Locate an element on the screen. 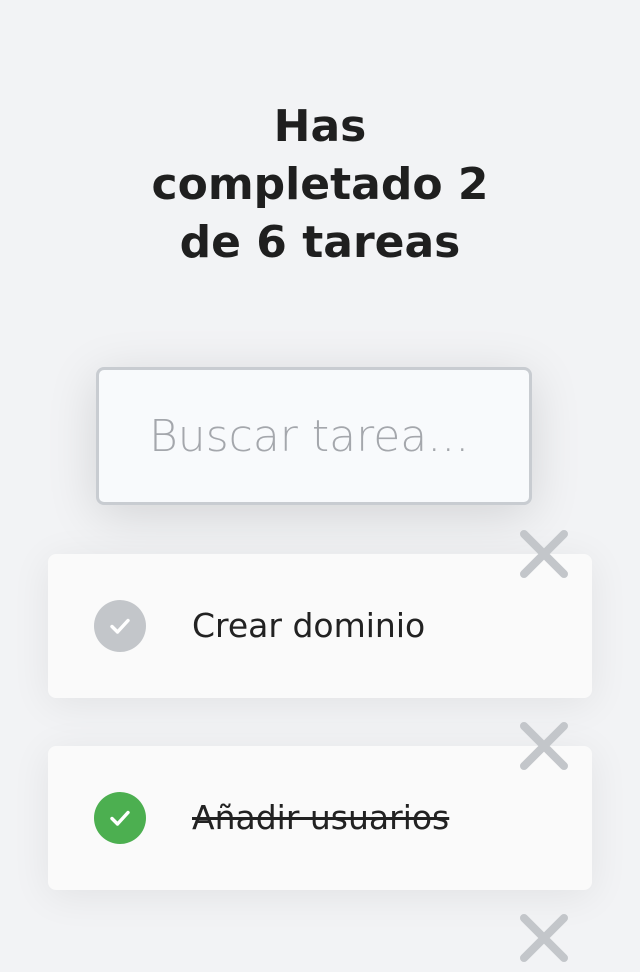 The height and width of the screenshot is (972, 640). todo-text: Crear dominio is located at coordinates (309, 625).